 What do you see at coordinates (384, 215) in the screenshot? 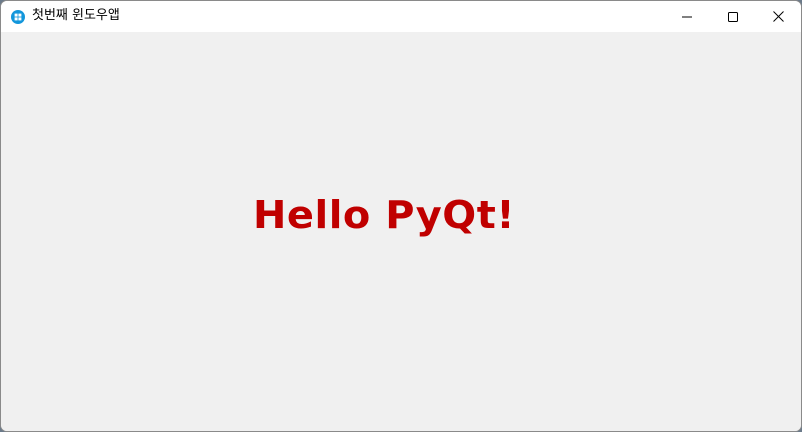
I see `hello-label: Hello PyQt!` at bounding box center [384, 215].